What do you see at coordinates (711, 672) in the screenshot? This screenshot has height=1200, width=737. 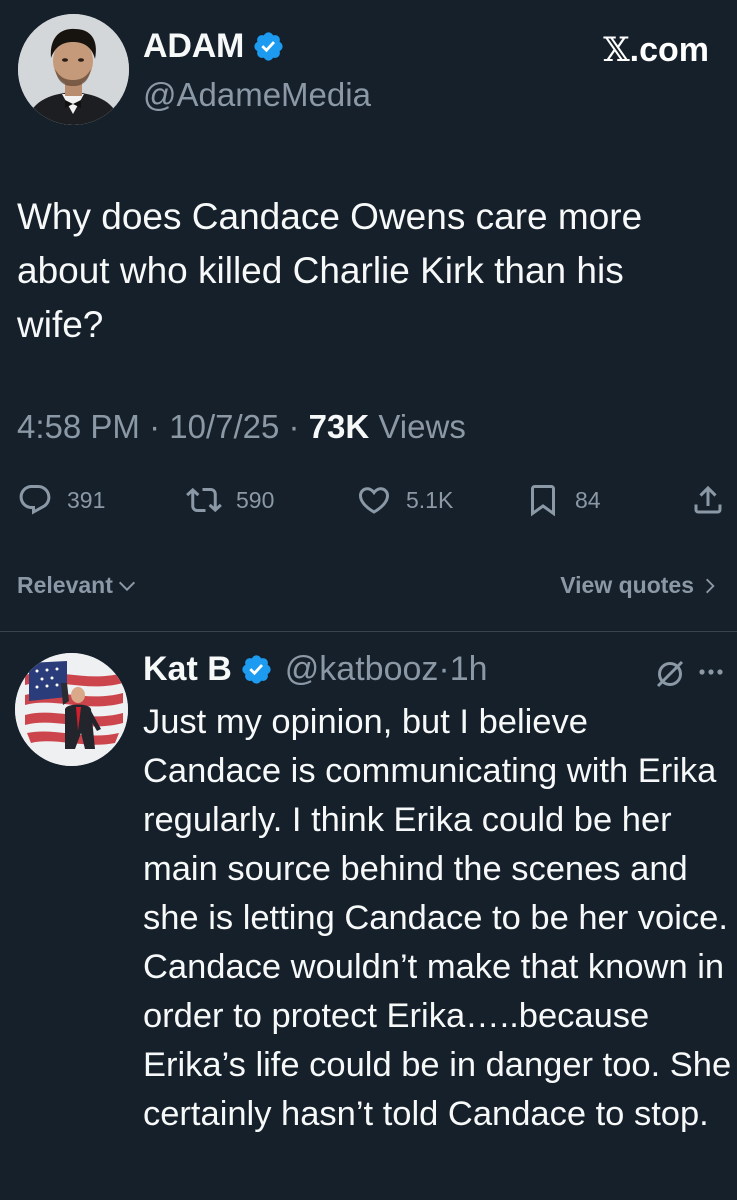 I see `more-icon` at bounding box center [711, 672].